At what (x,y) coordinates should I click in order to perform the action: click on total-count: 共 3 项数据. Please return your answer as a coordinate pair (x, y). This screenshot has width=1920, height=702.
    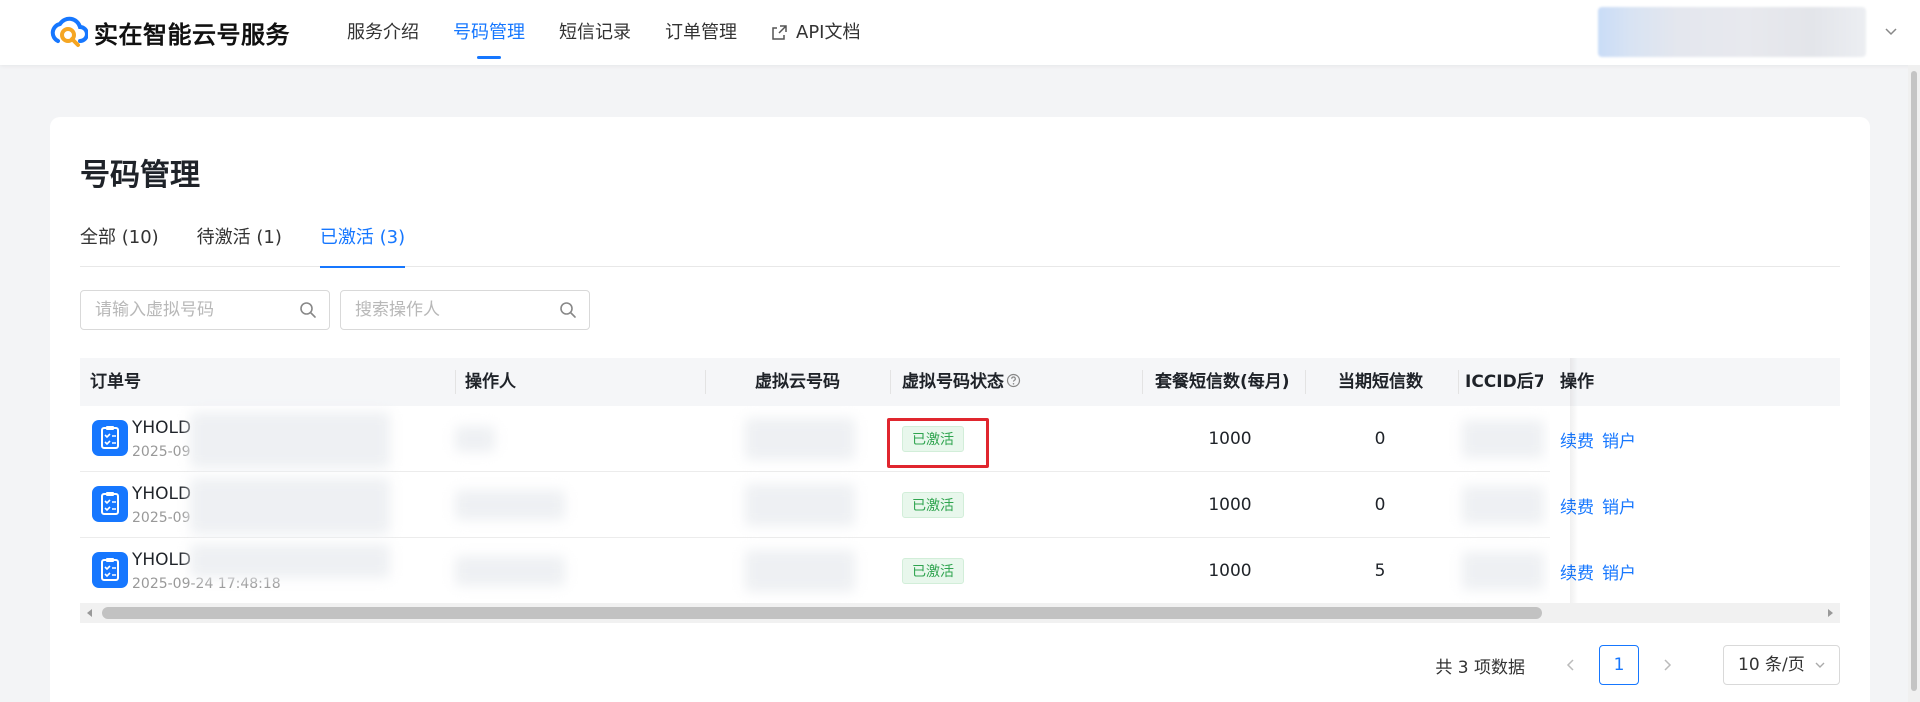
    Looking at the image, I should click on (1480, 667).